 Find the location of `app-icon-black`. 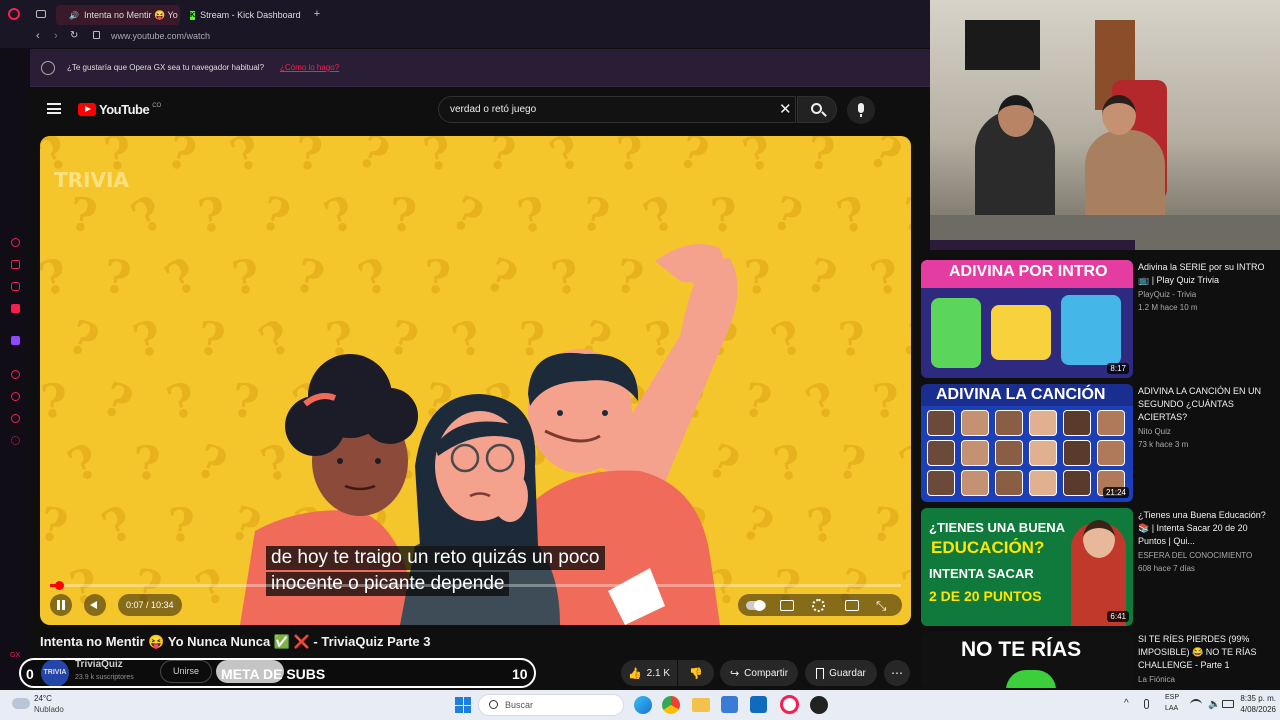

app-icon-black is located at coordinates (819, 705).